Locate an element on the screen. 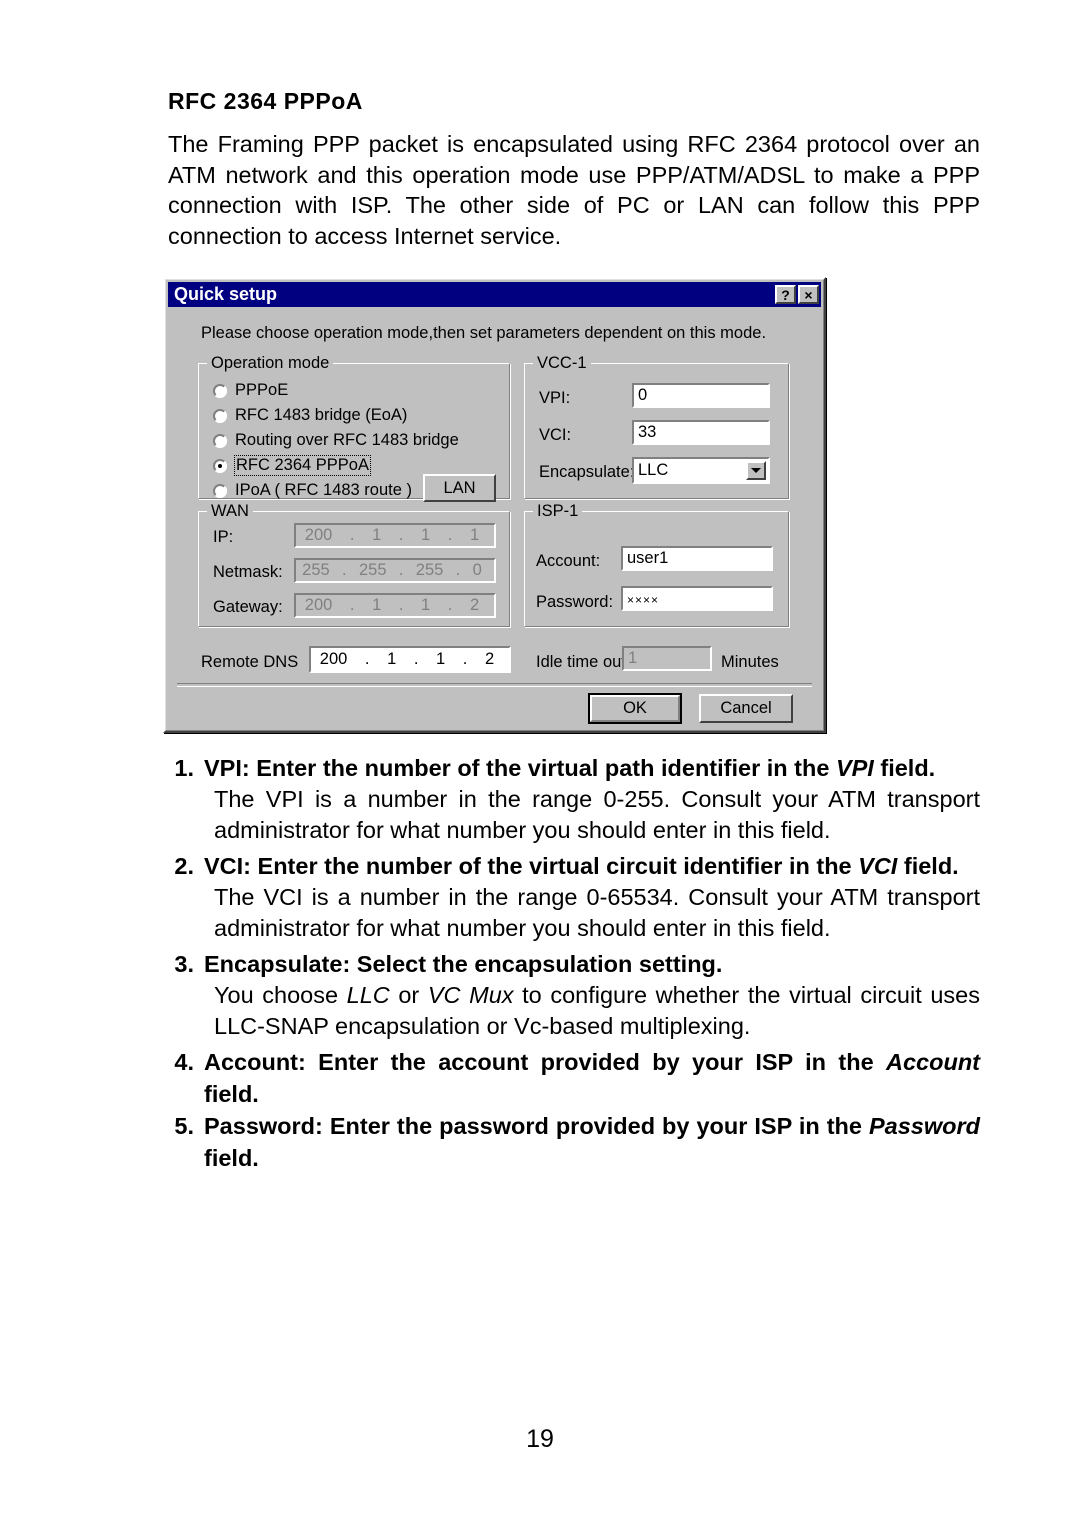  account-value: user1 is located at coordinates (648, 558).